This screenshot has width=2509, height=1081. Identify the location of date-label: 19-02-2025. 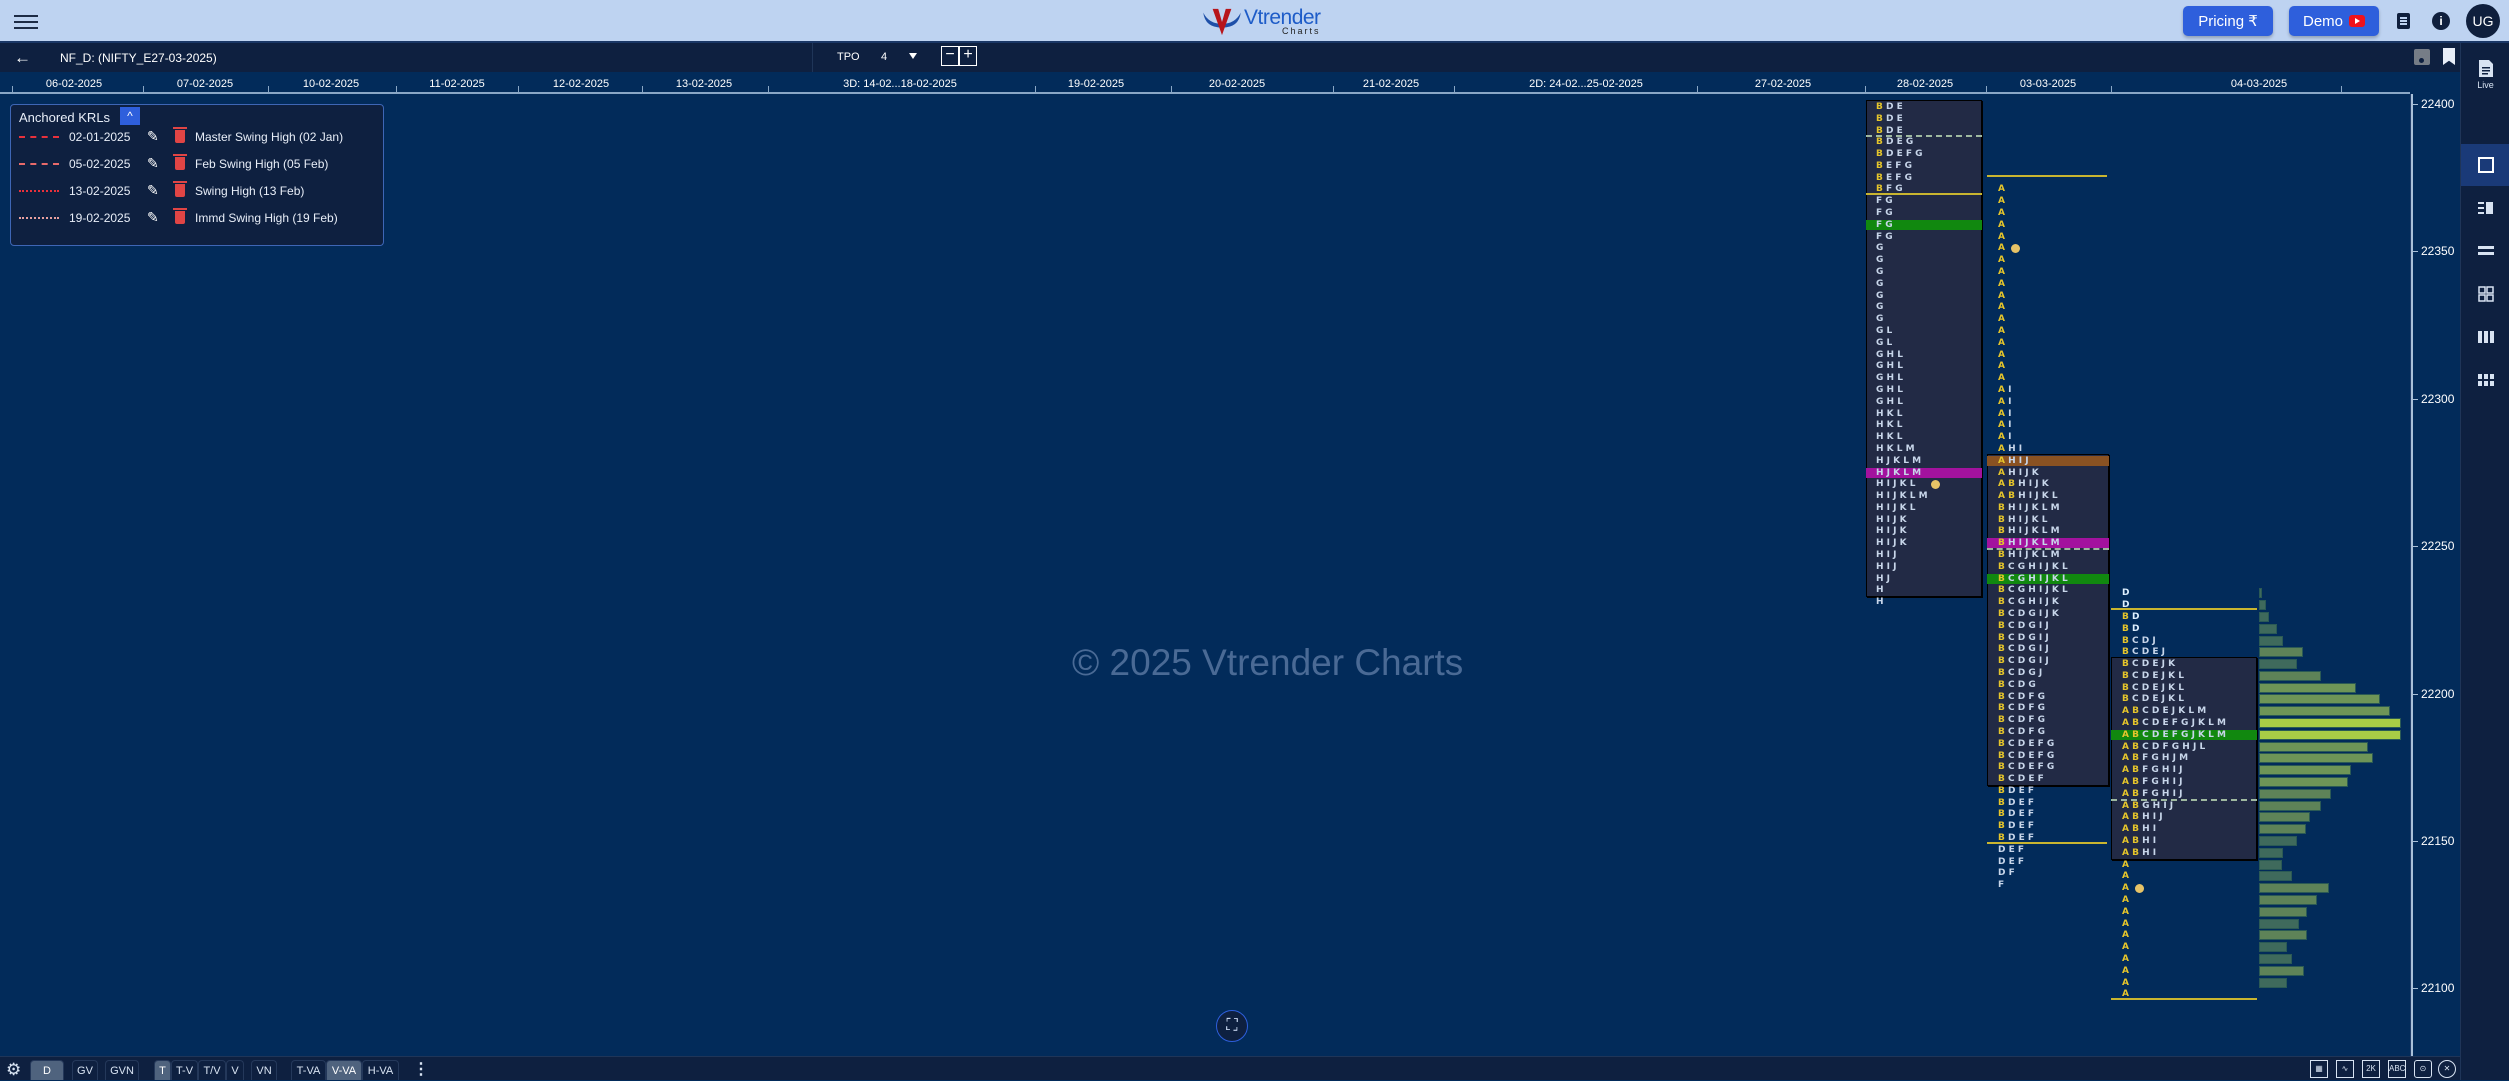
(1096, 84).